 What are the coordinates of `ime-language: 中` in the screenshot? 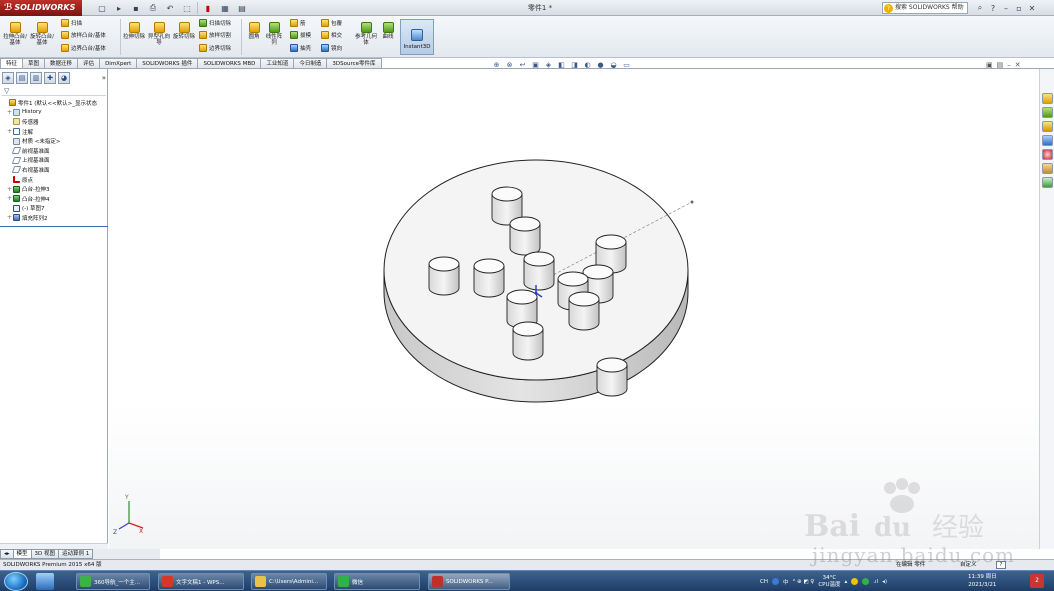 It's located at (786, 582).